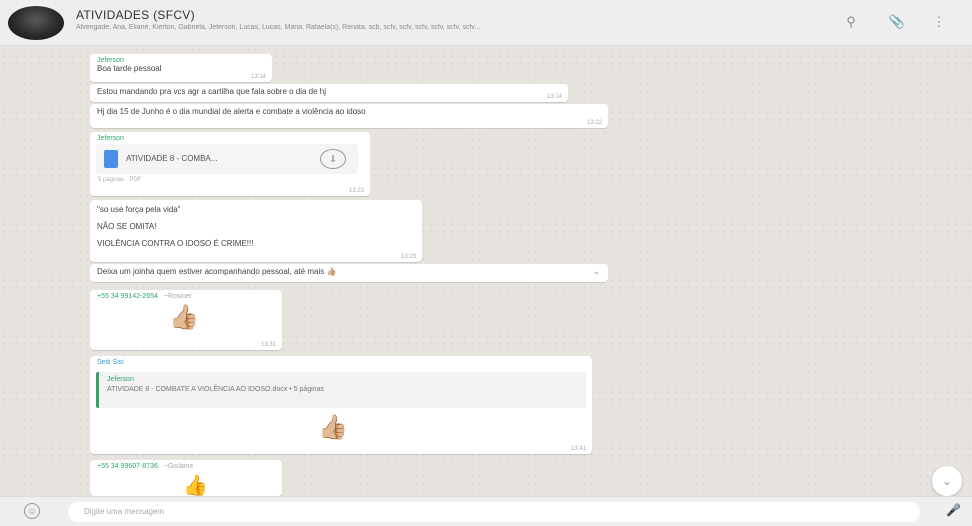 The width and height of the screenshot is (972, 526). I want to click on document-attachment: ATIVIDADE 8 - COMBA... ⇩, so click(227, 159).